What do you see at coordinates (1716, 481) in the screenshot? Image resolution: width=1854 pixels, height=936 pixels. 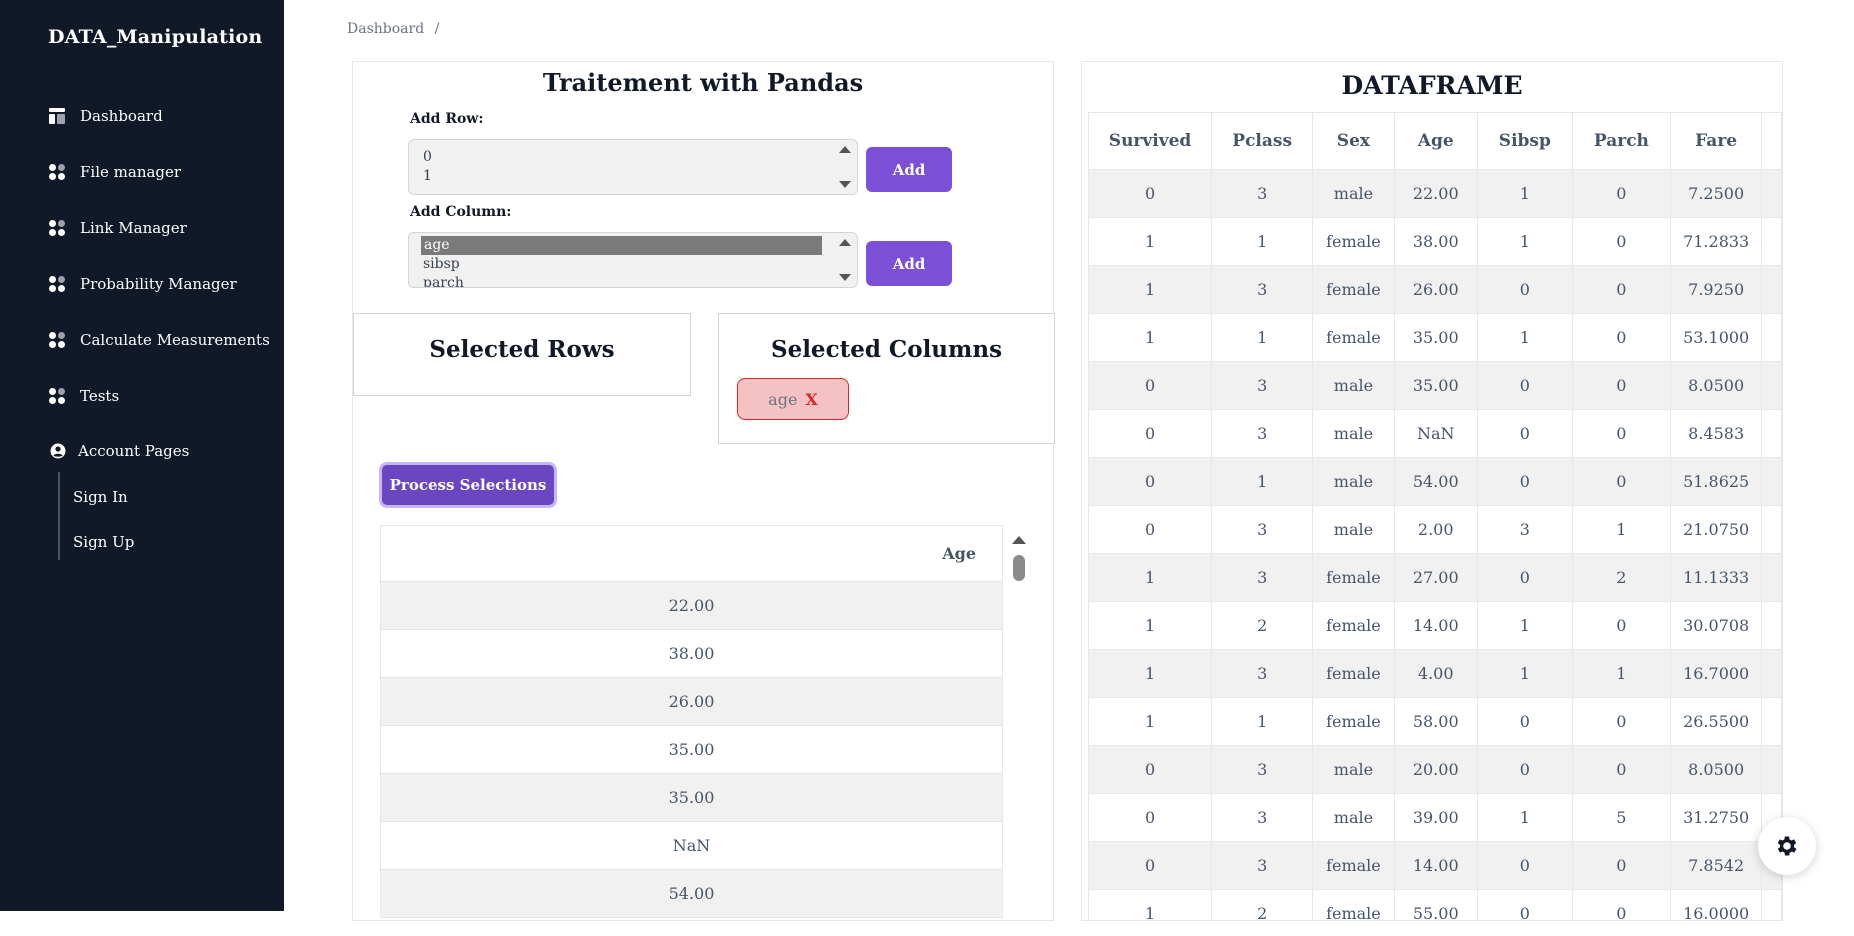 I see `table-cell: 51.8625` at bounding box center [1716, 481].